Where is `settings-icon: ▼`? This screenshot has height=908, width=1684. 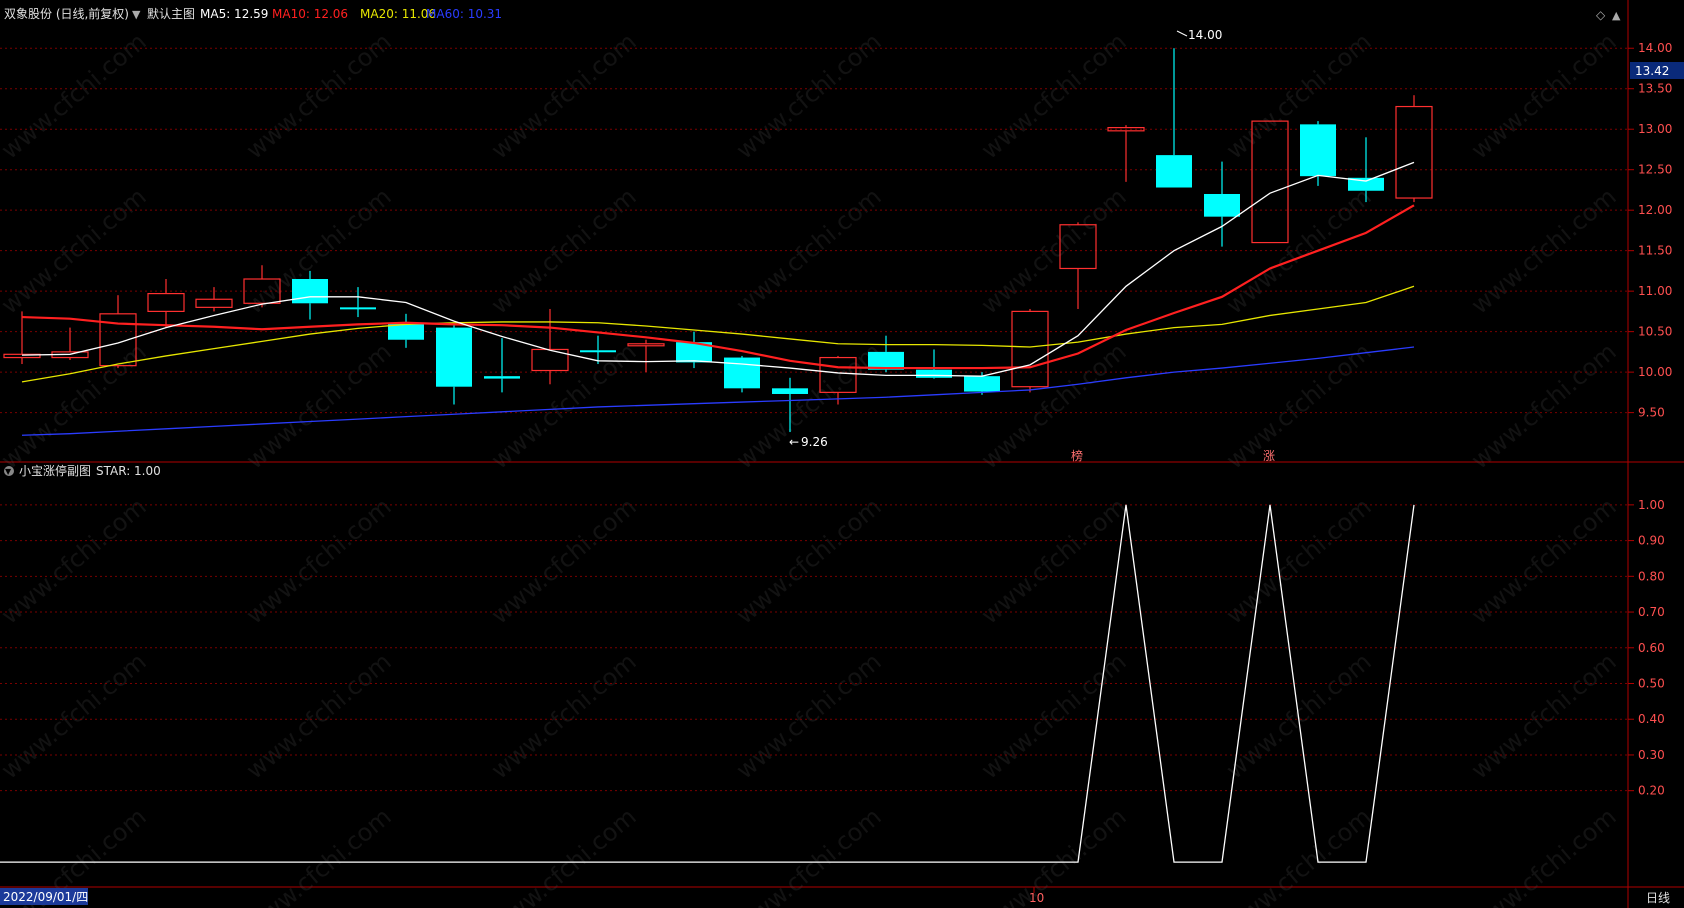
settings-icon: ▼ is located at coordinates (136, 14).